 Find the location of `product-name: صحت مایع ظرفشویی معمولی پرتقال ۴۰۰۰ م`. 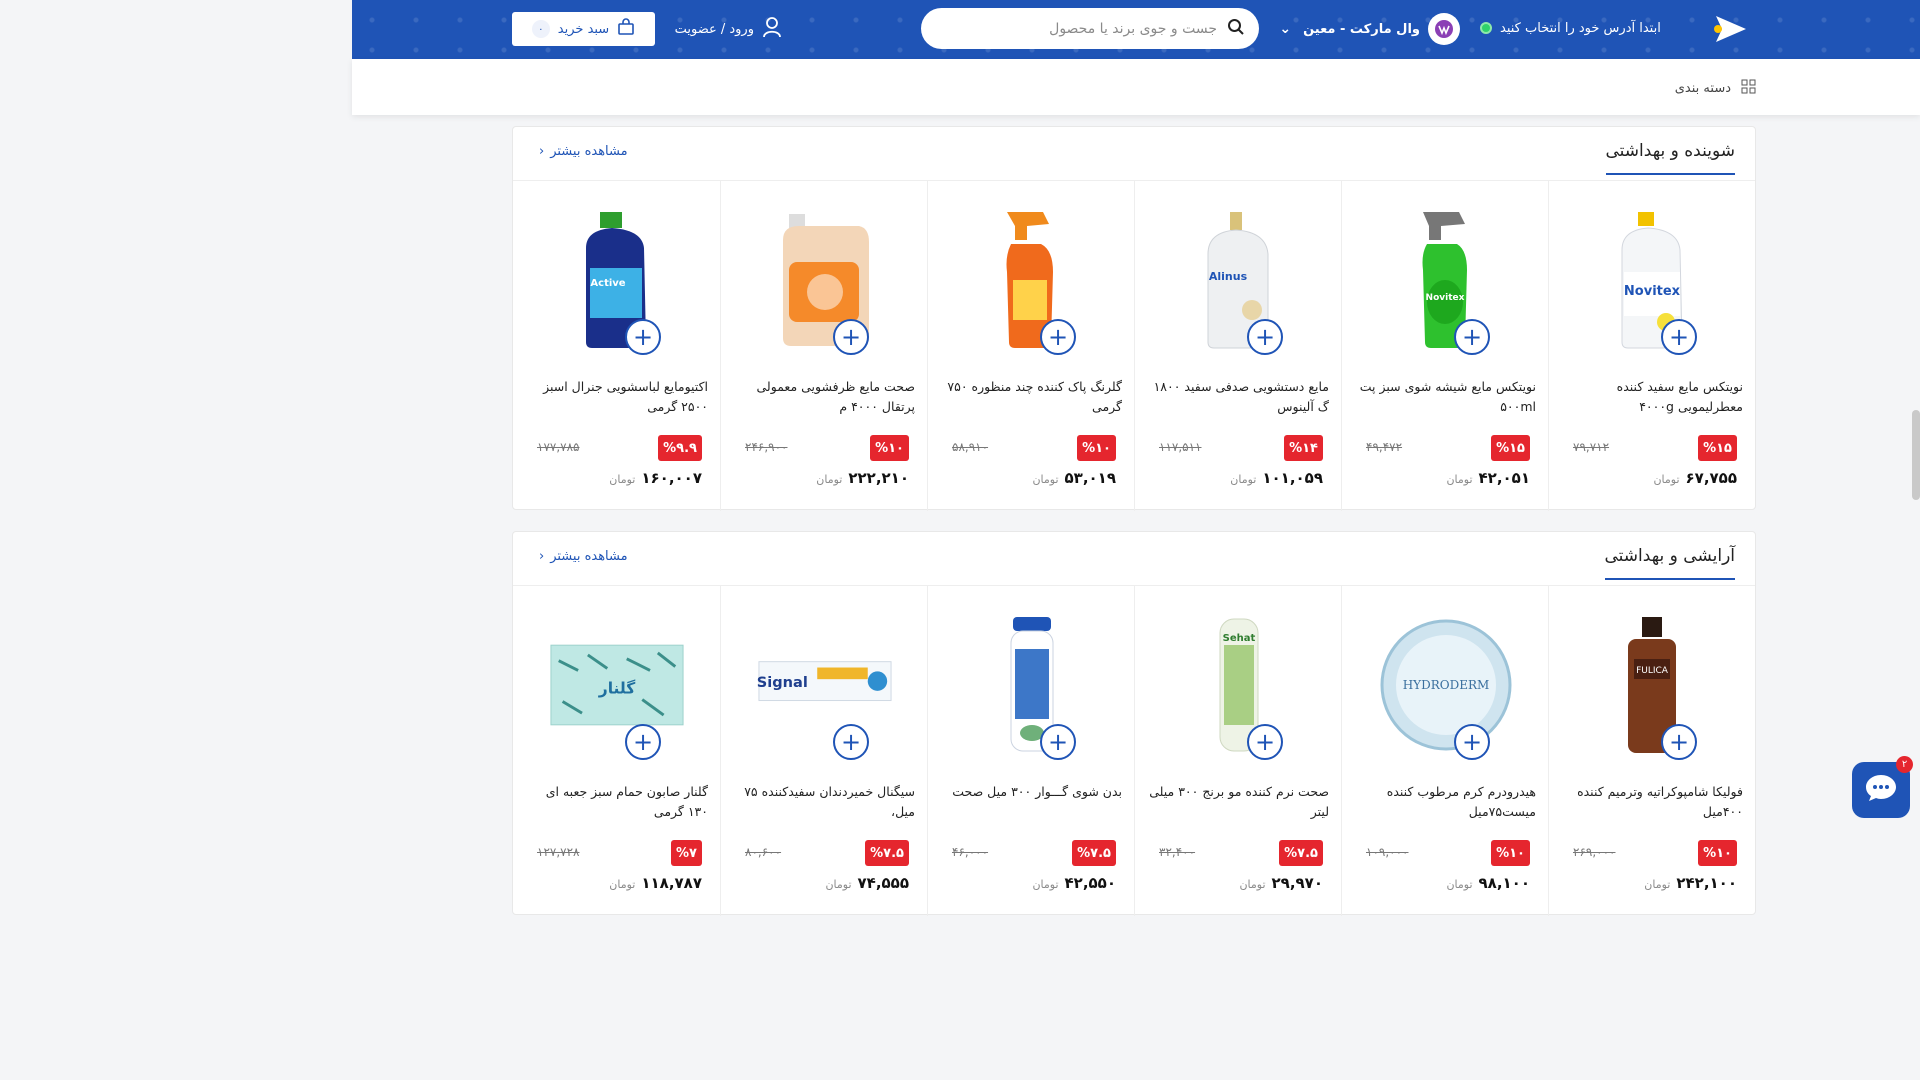

product-name: صحت مایع ظرفشویی معمولی پرتقال ۴۰۰۰ م is located at coordinates (825, 398).